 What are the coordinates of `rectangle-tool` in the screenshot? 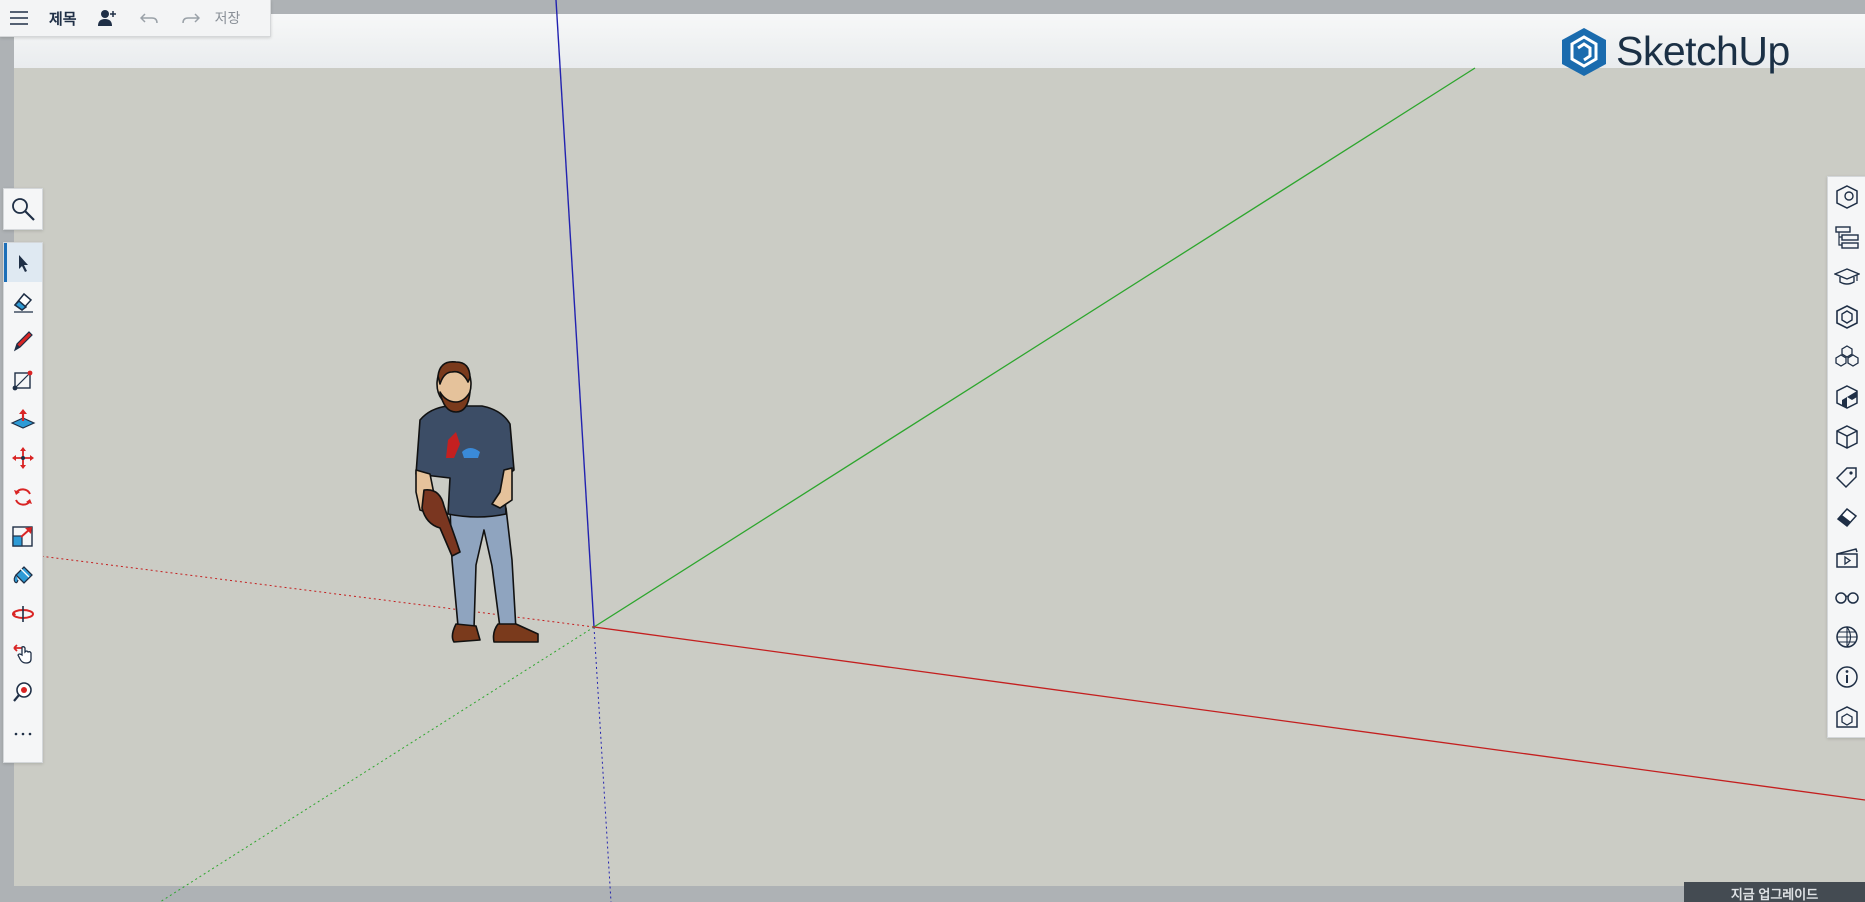 It's located at (23, 379).